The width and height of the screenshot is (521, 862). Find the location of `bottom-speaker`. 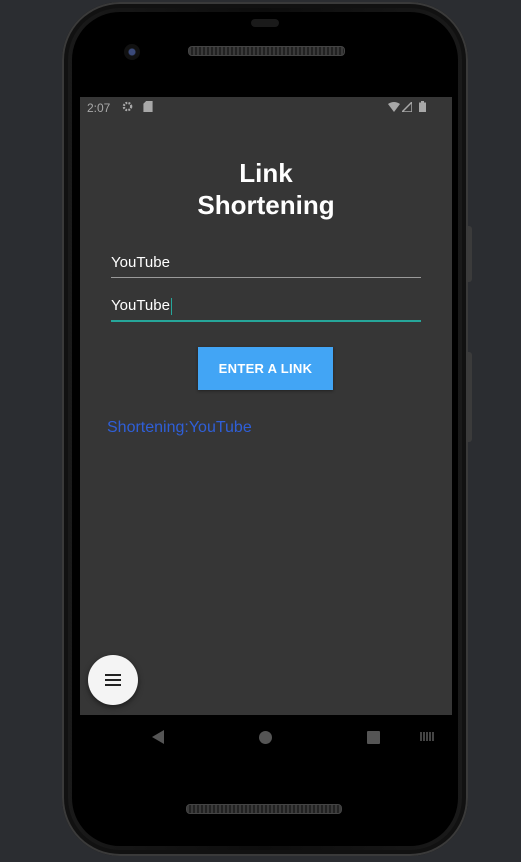

bottom-speaker is located at coordinates (264, 809).